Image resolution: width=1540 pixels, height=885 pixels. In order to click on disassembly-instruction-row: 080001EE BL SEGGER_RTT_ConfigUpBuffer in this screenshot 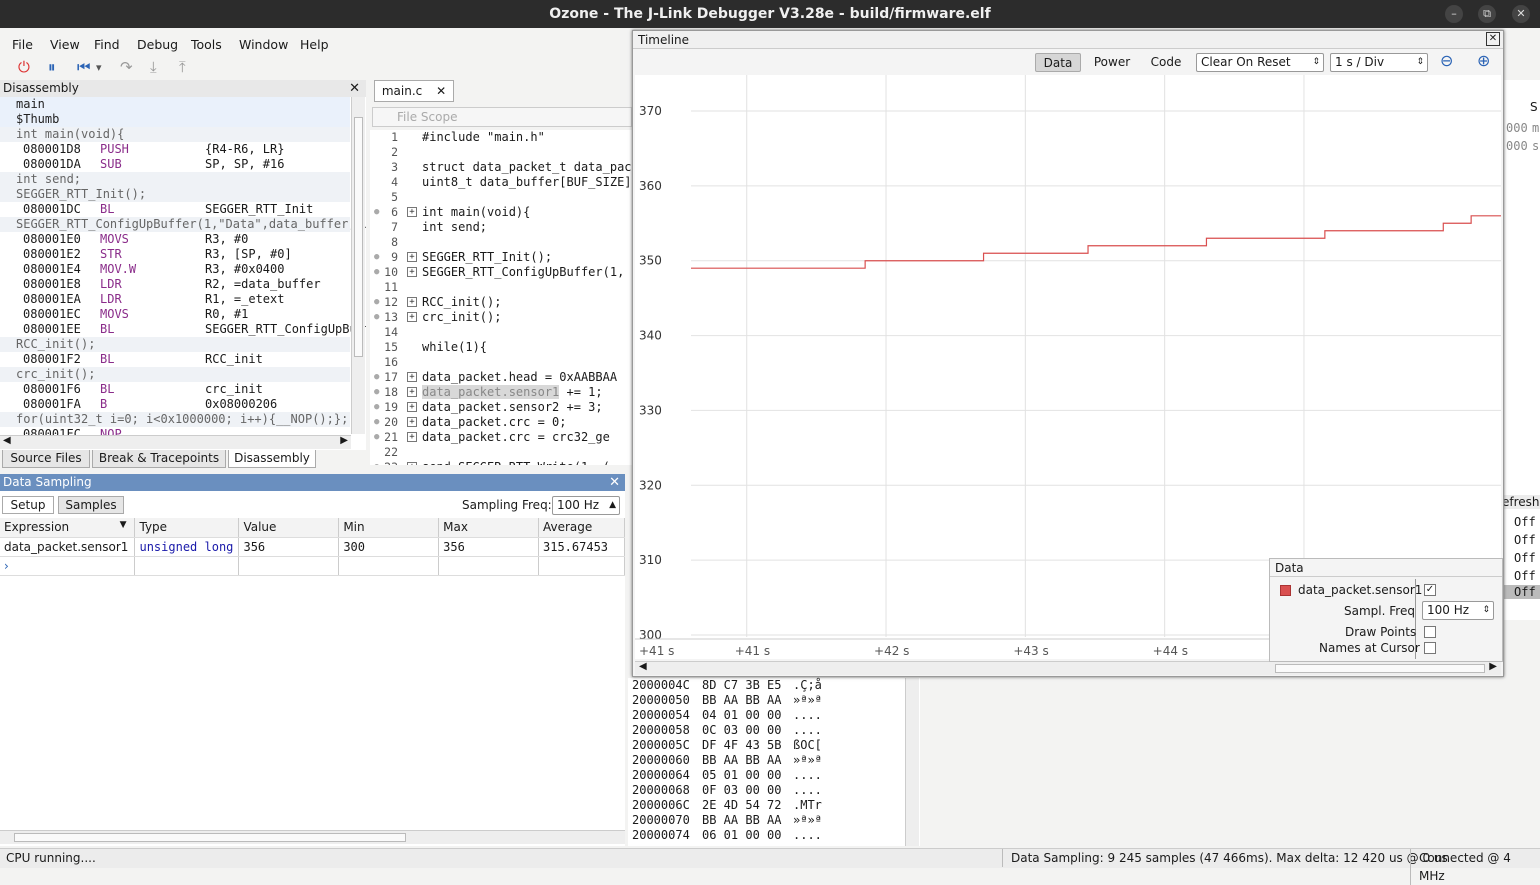, I will do `click(183, 329)`.